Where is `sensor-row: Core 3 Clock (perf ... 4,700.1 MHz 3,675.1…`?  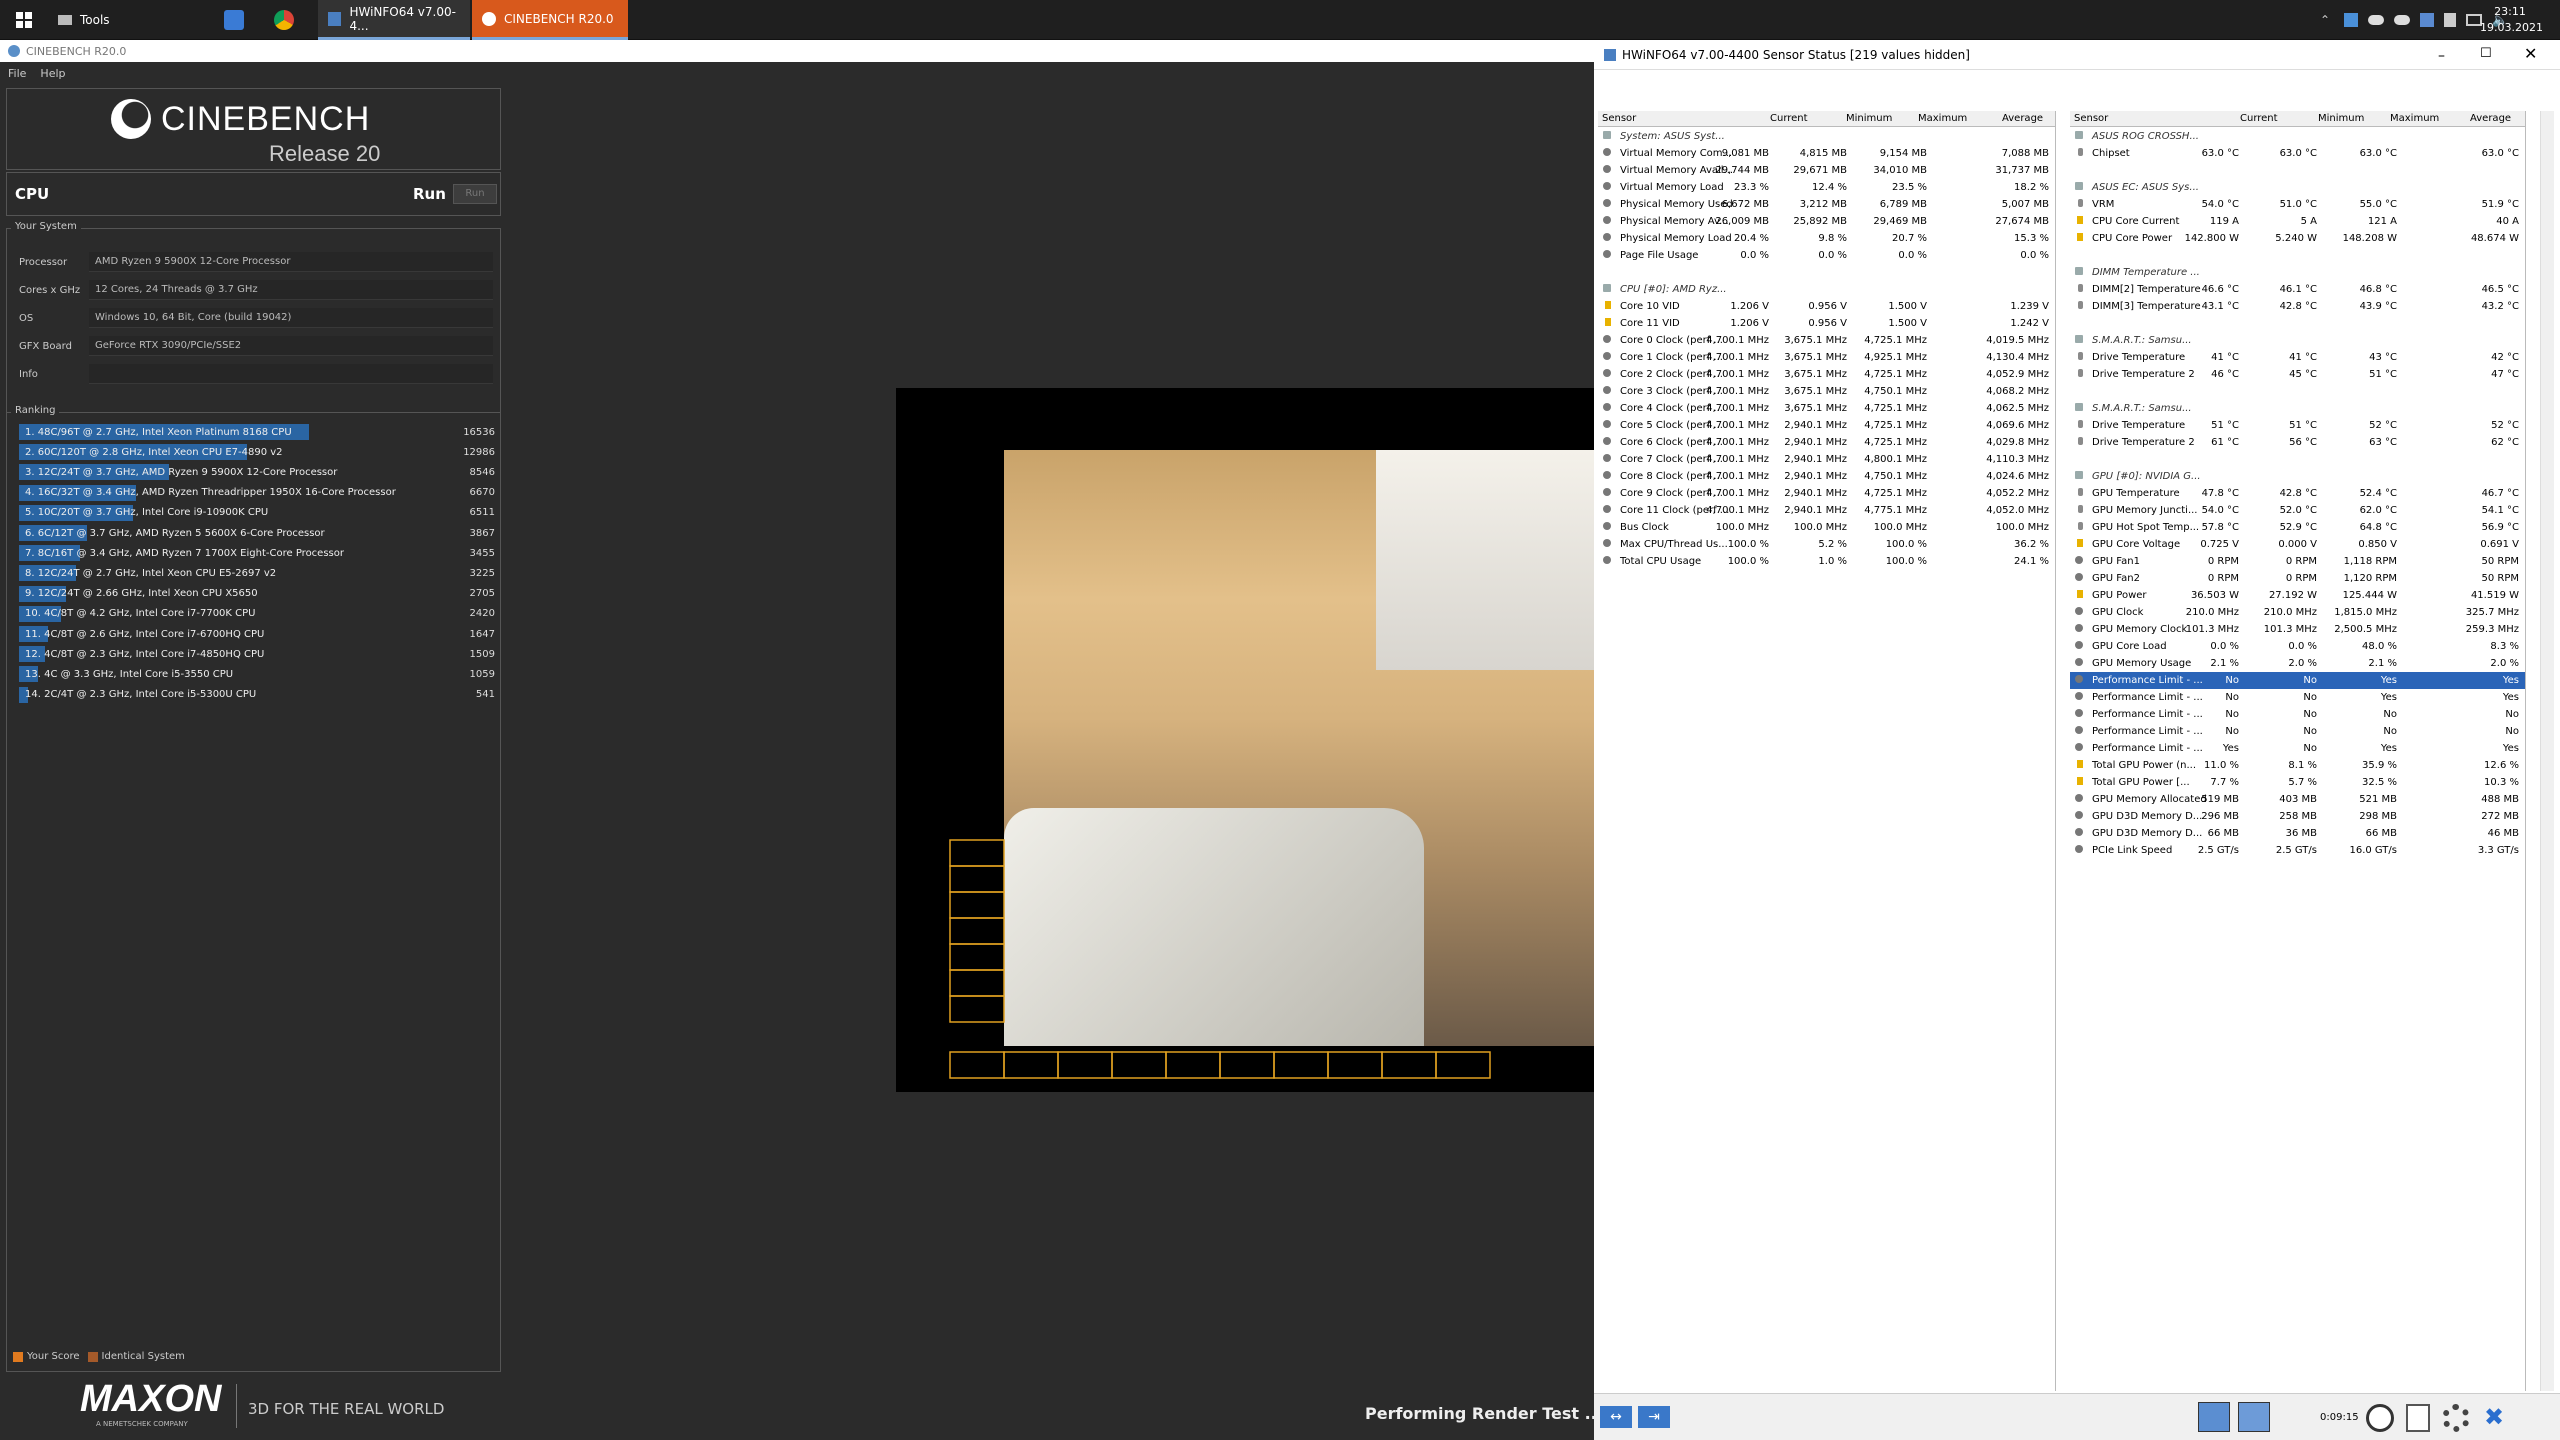 sensor-row: Core 3 Clock (perf ... 4,700.1 MHz 3,675.1… is located at coordinates (1826, 391).